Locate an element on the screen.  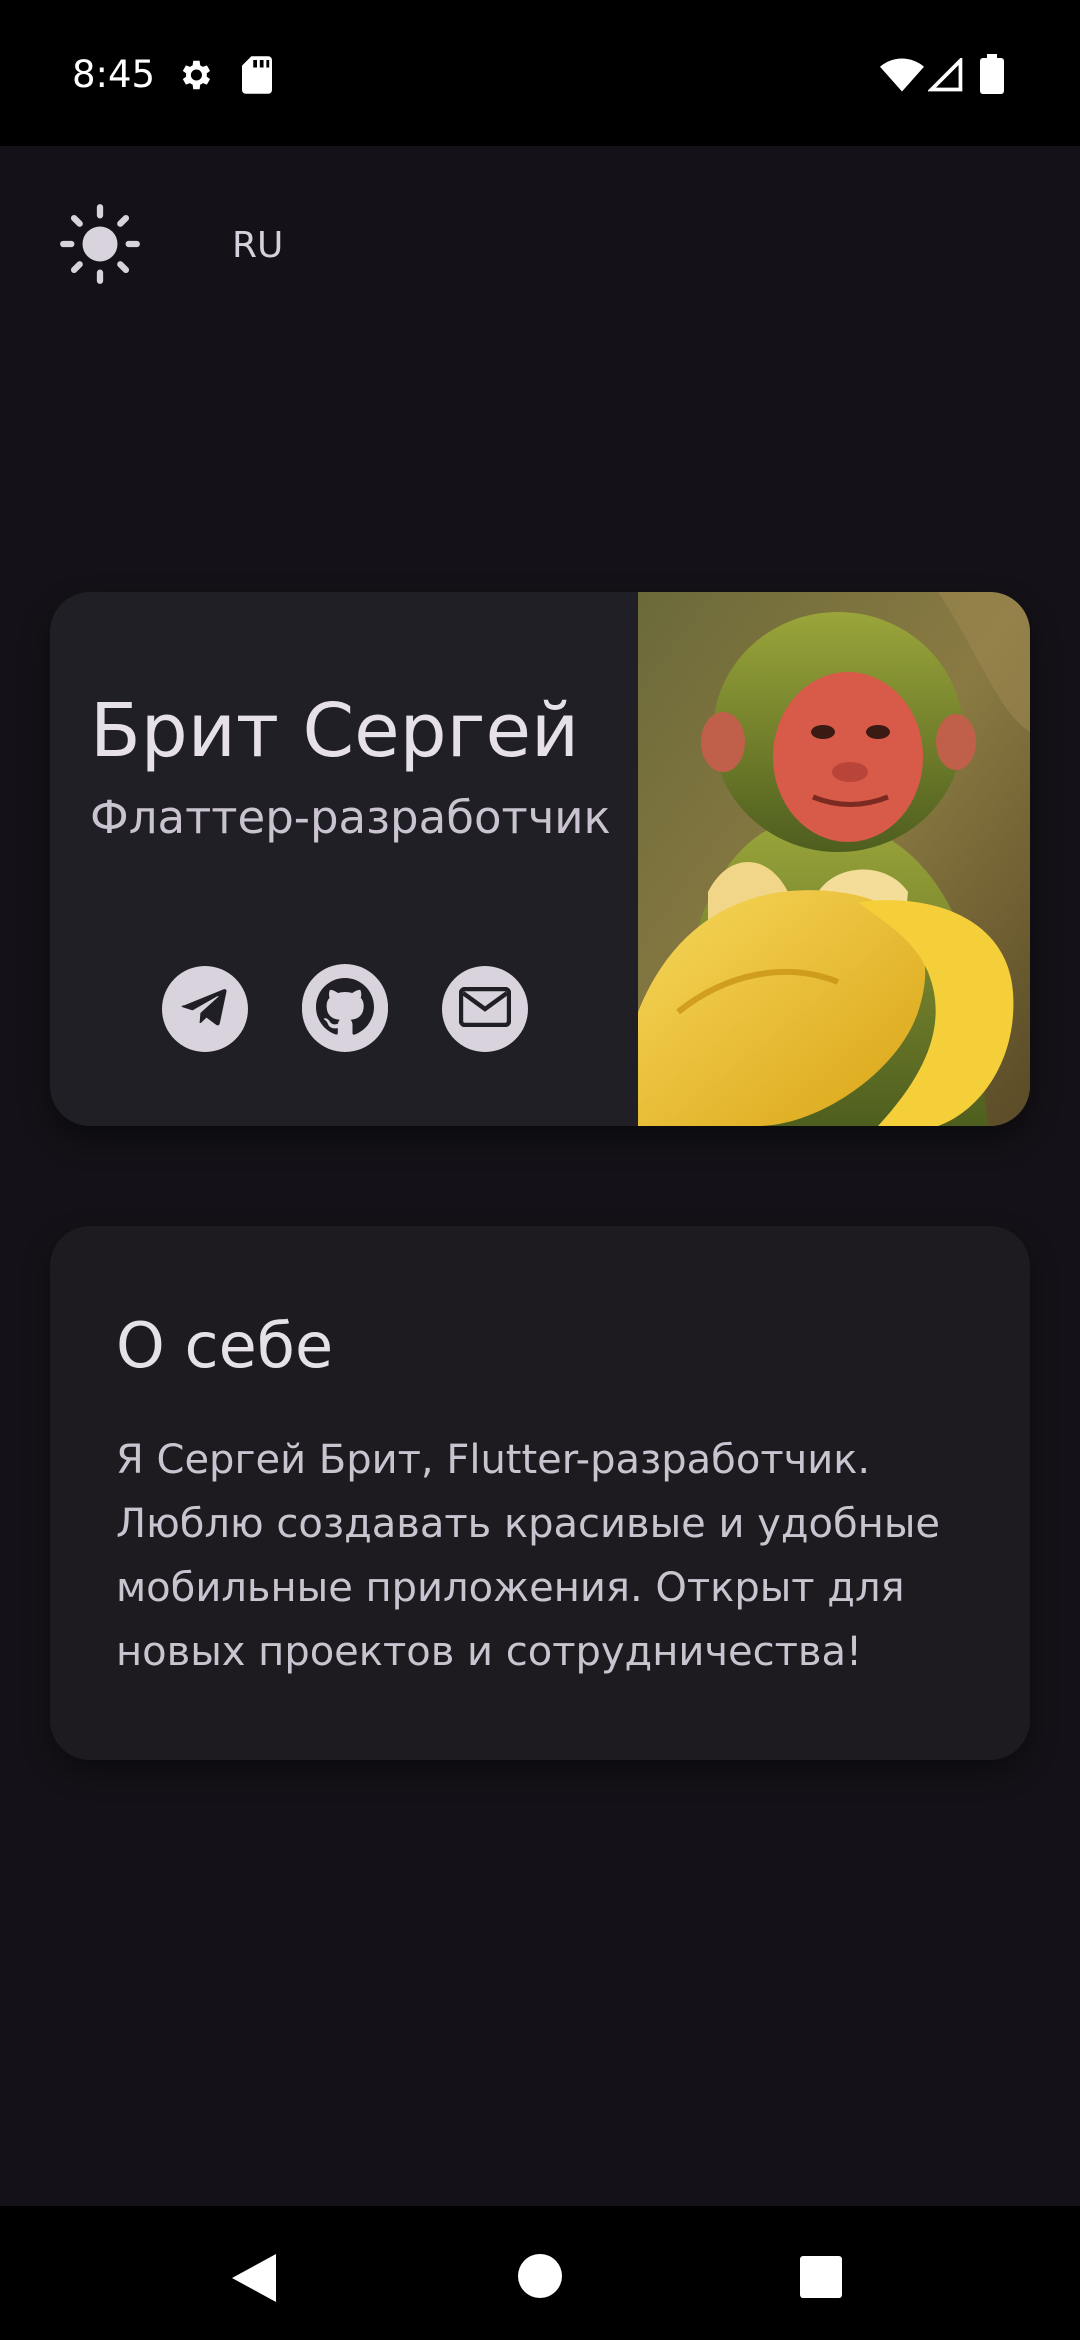
battery-icon is located at coordinates (992, 76).